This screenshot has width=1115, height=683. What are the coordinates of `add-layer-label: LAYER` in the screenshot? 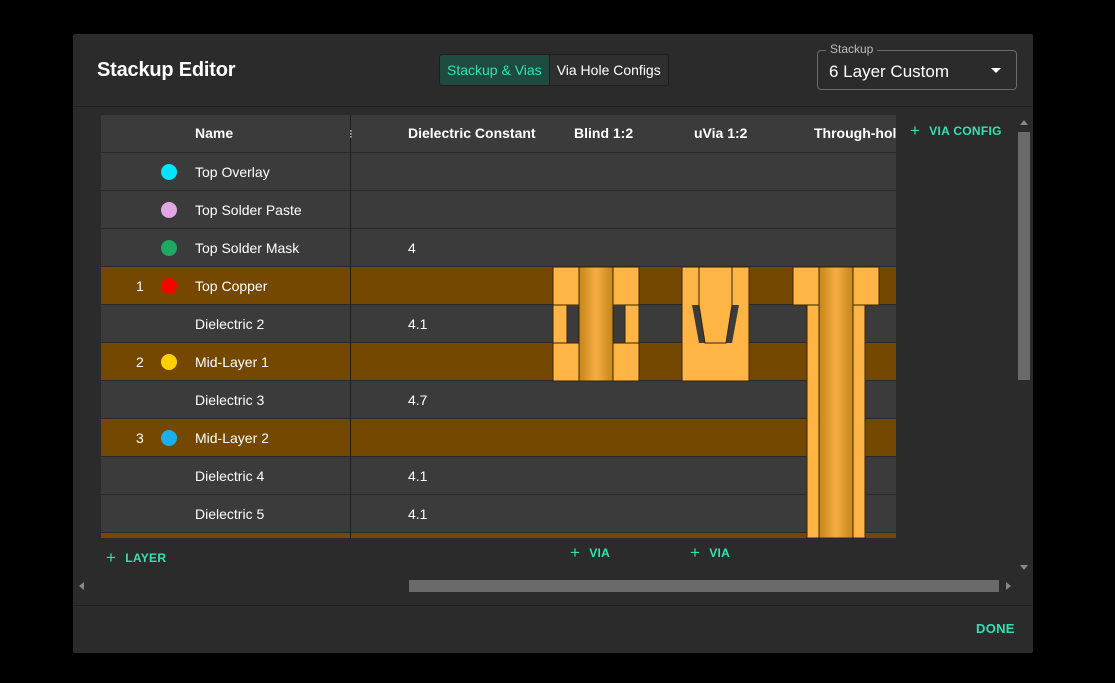 It's located at (146, 558).